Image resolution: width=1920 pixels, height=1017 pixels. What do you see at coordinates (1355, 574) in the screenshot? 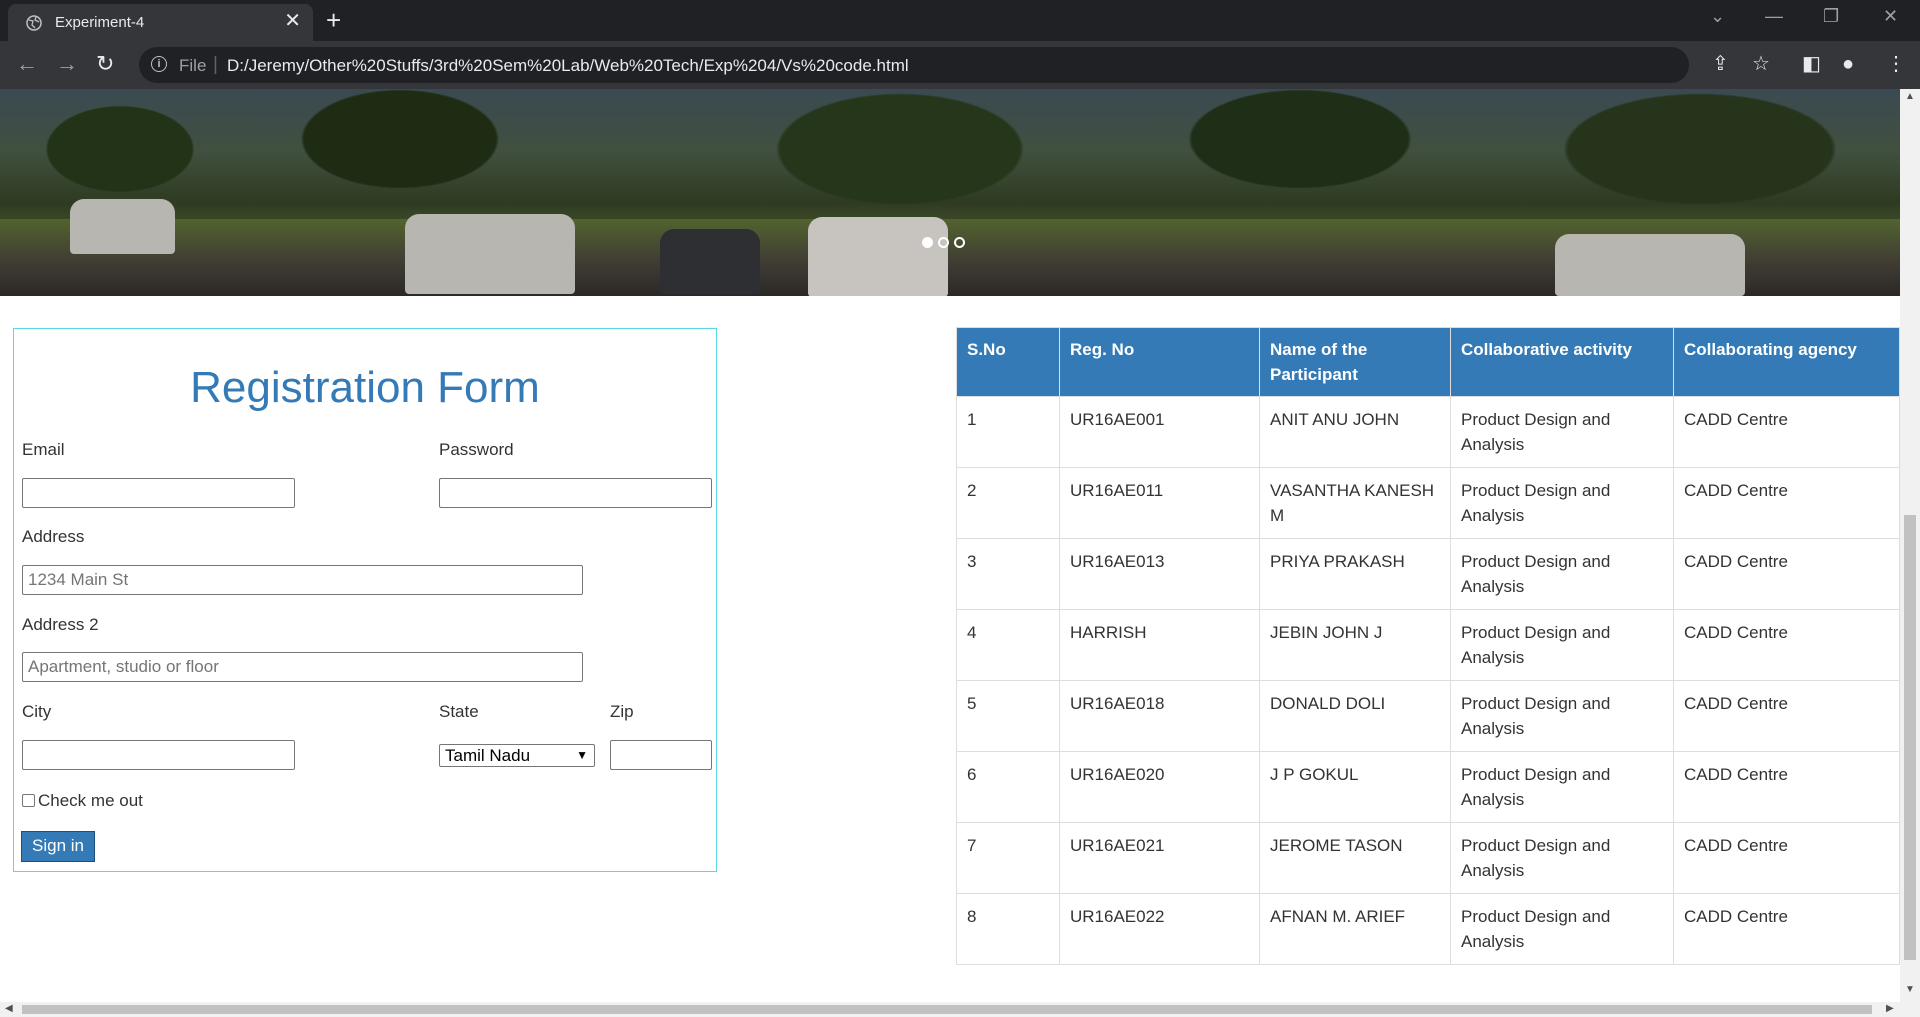
I see `table-cell-name: PRIYA PRAKASH` at bounding box center [1355, 574].